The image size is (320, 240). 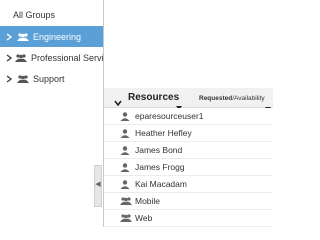 I want to click on resource-label: Heather Hefley, so click(x=163, y=133).